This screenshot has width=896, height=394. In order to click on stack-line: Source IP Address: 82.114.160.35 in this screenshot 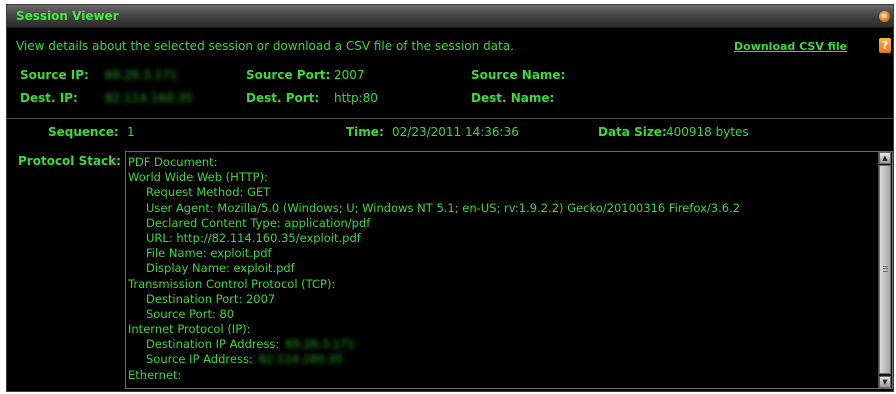, I will do `click(502, 359)`.